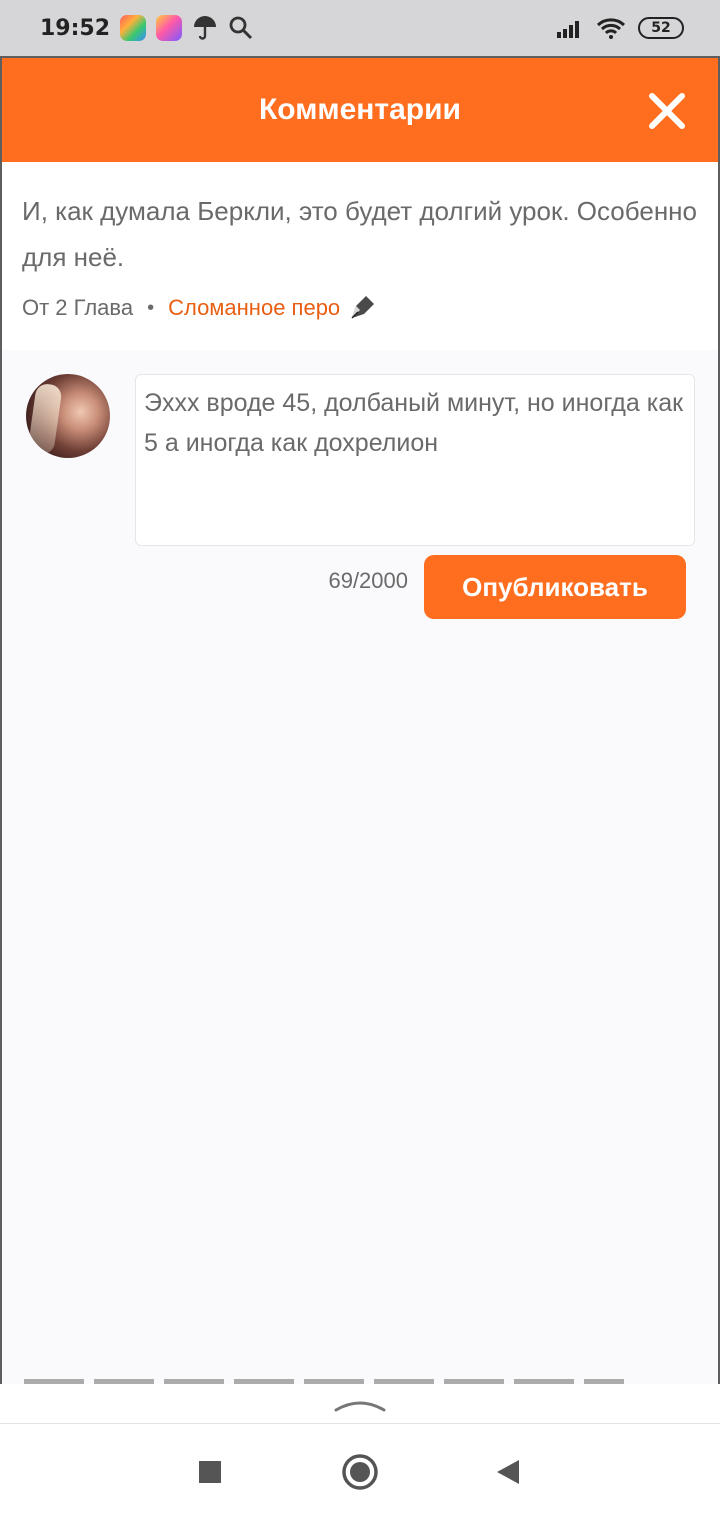  Describe the element at coordinates (68, 416) in the screenshot. I see `avatar` at that location.